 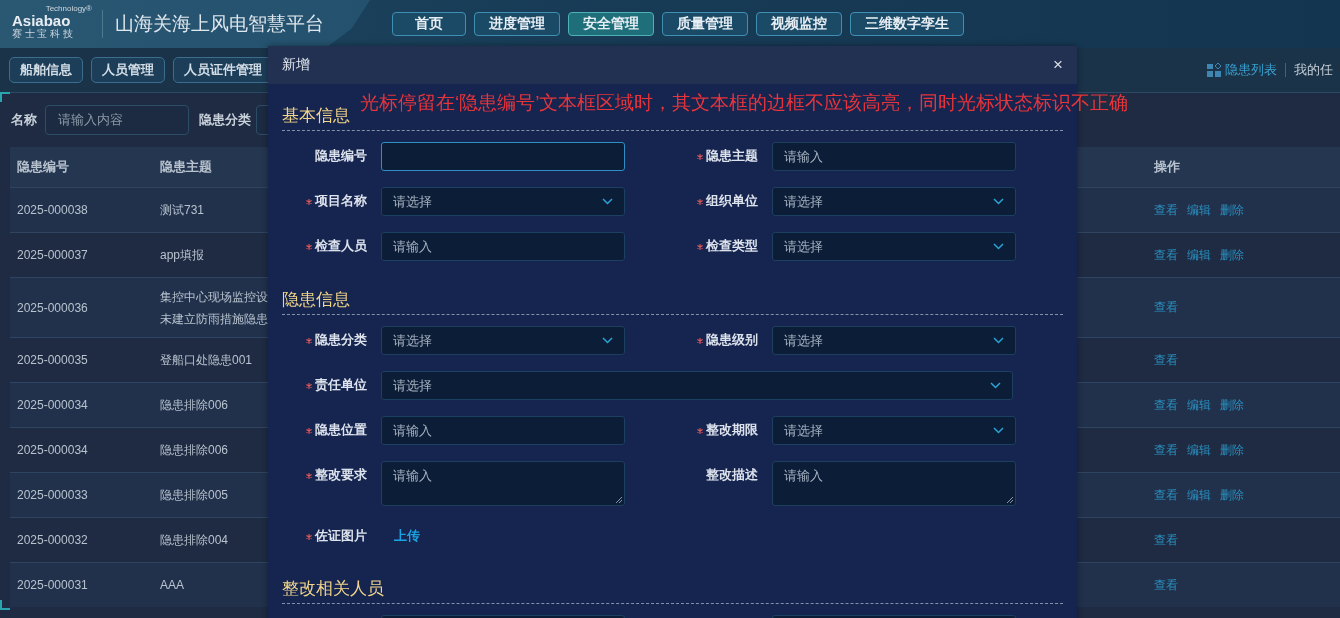 What do you see at coordinates (81, 584) in the screenshot?
I see `table-cell: 2025-000031` at bounding box center [81, 584].